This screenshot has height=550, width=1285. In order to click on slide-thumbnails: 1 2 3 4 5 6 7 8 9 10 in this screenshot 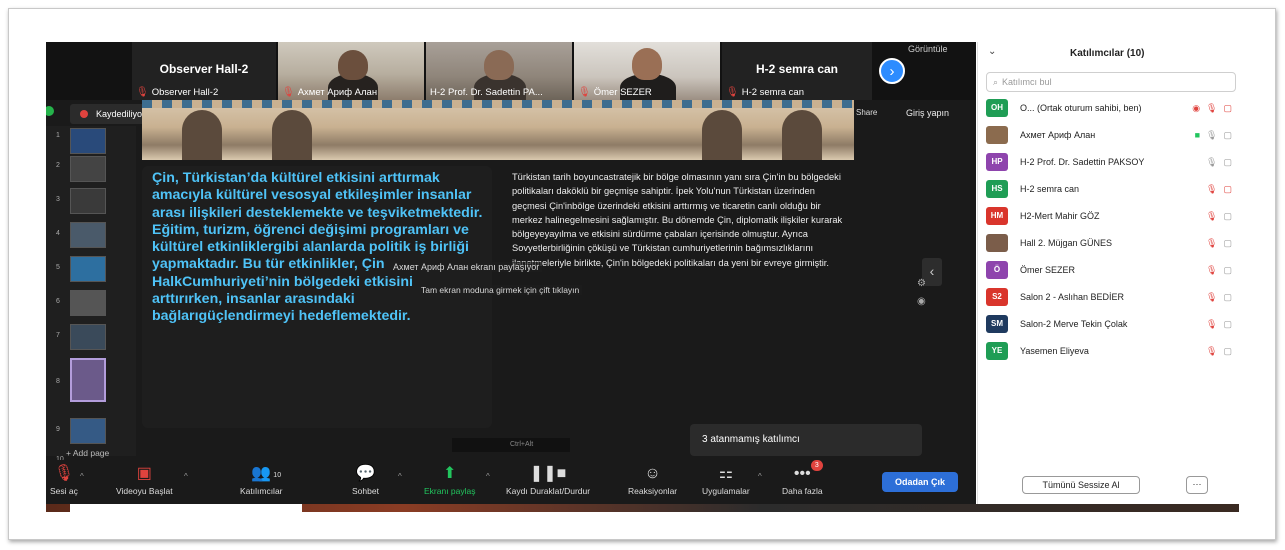, I will do `click(91, 294)`.